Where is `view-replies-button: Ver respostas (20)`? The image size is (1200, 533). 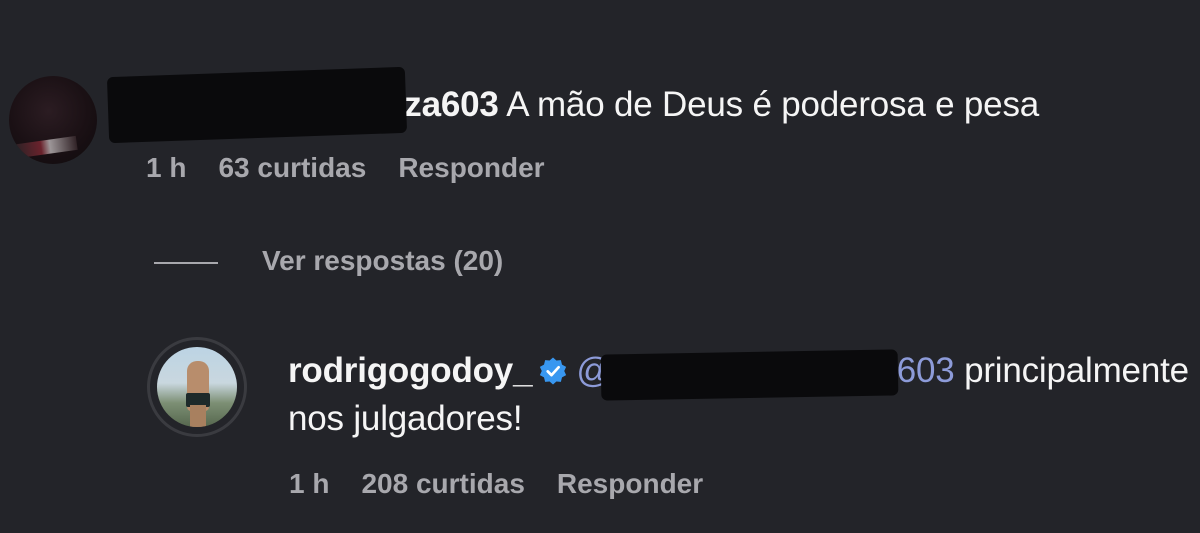 view-replies-button: Ver respostas (20) is located at coordinates (382, 261).